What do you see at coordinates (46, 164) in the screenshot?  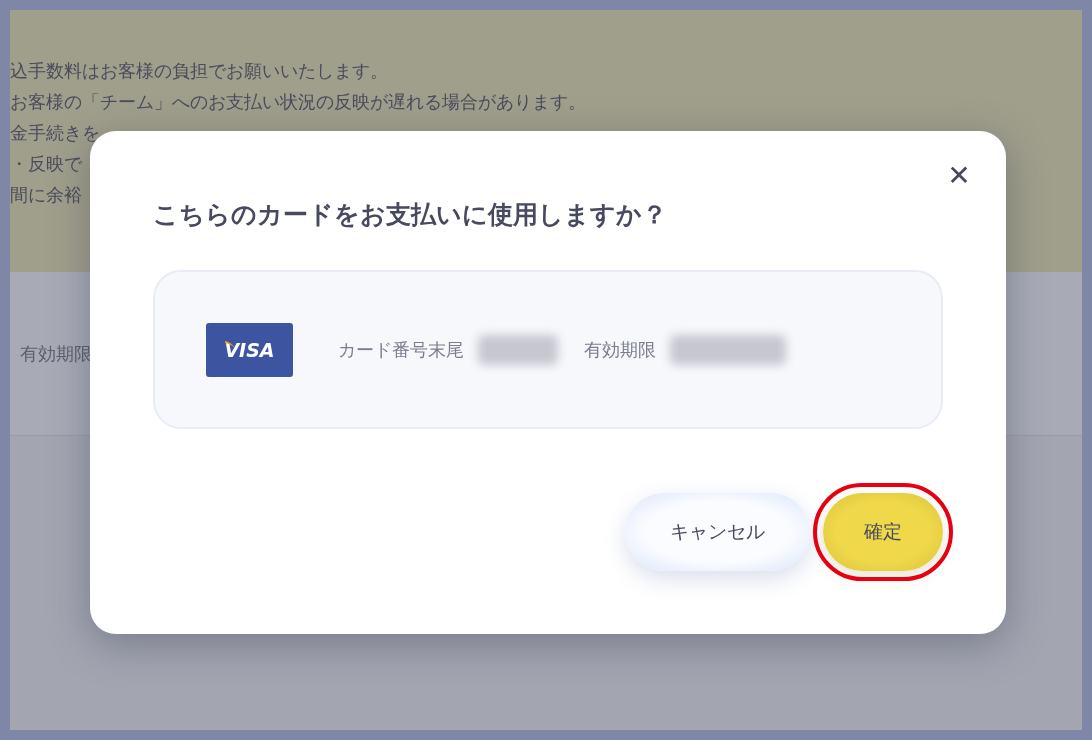 I see `notice-text: ・反映で` at bounding box center [46, 164].